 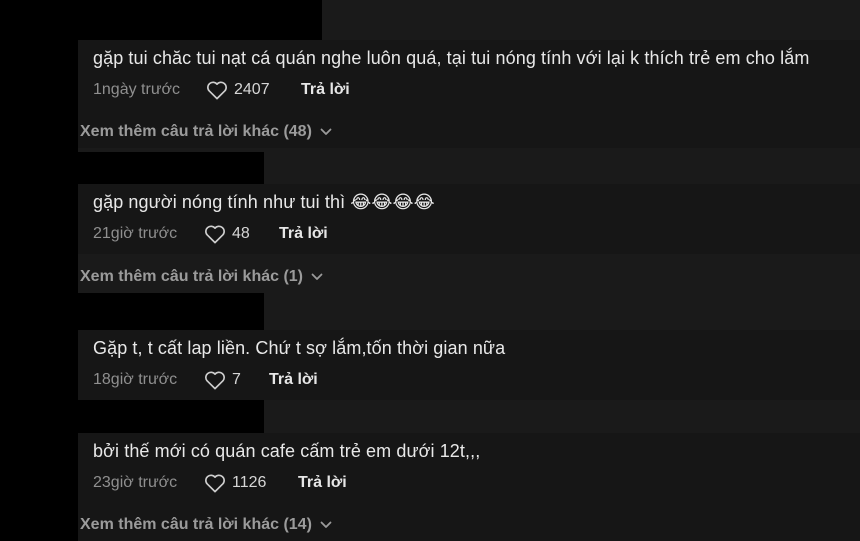 What do you see at coordinates (196, 524) in the screenshot?
I see `view-more-replies-label: Xem thêm câu trả lời khác (14)` at bounding box center [196, 524].